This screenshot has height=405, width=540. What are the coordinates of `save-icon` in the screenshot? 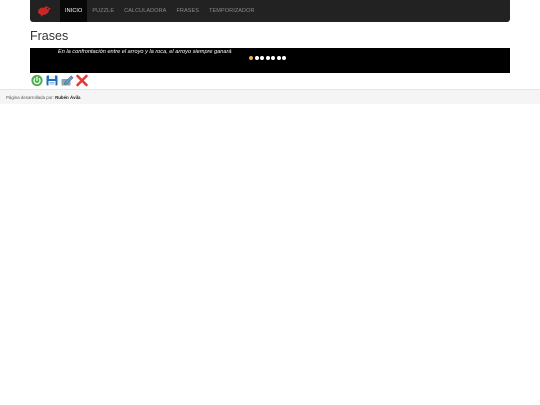 It's located at (52, 80).